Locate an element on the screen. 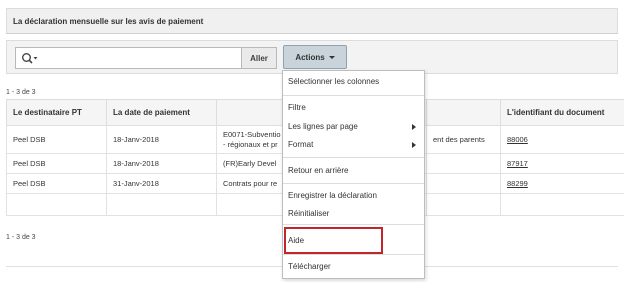 The width and height of the screenshot is (624, 282). document-id-link: 87917 is located at coordinates (517, 163).